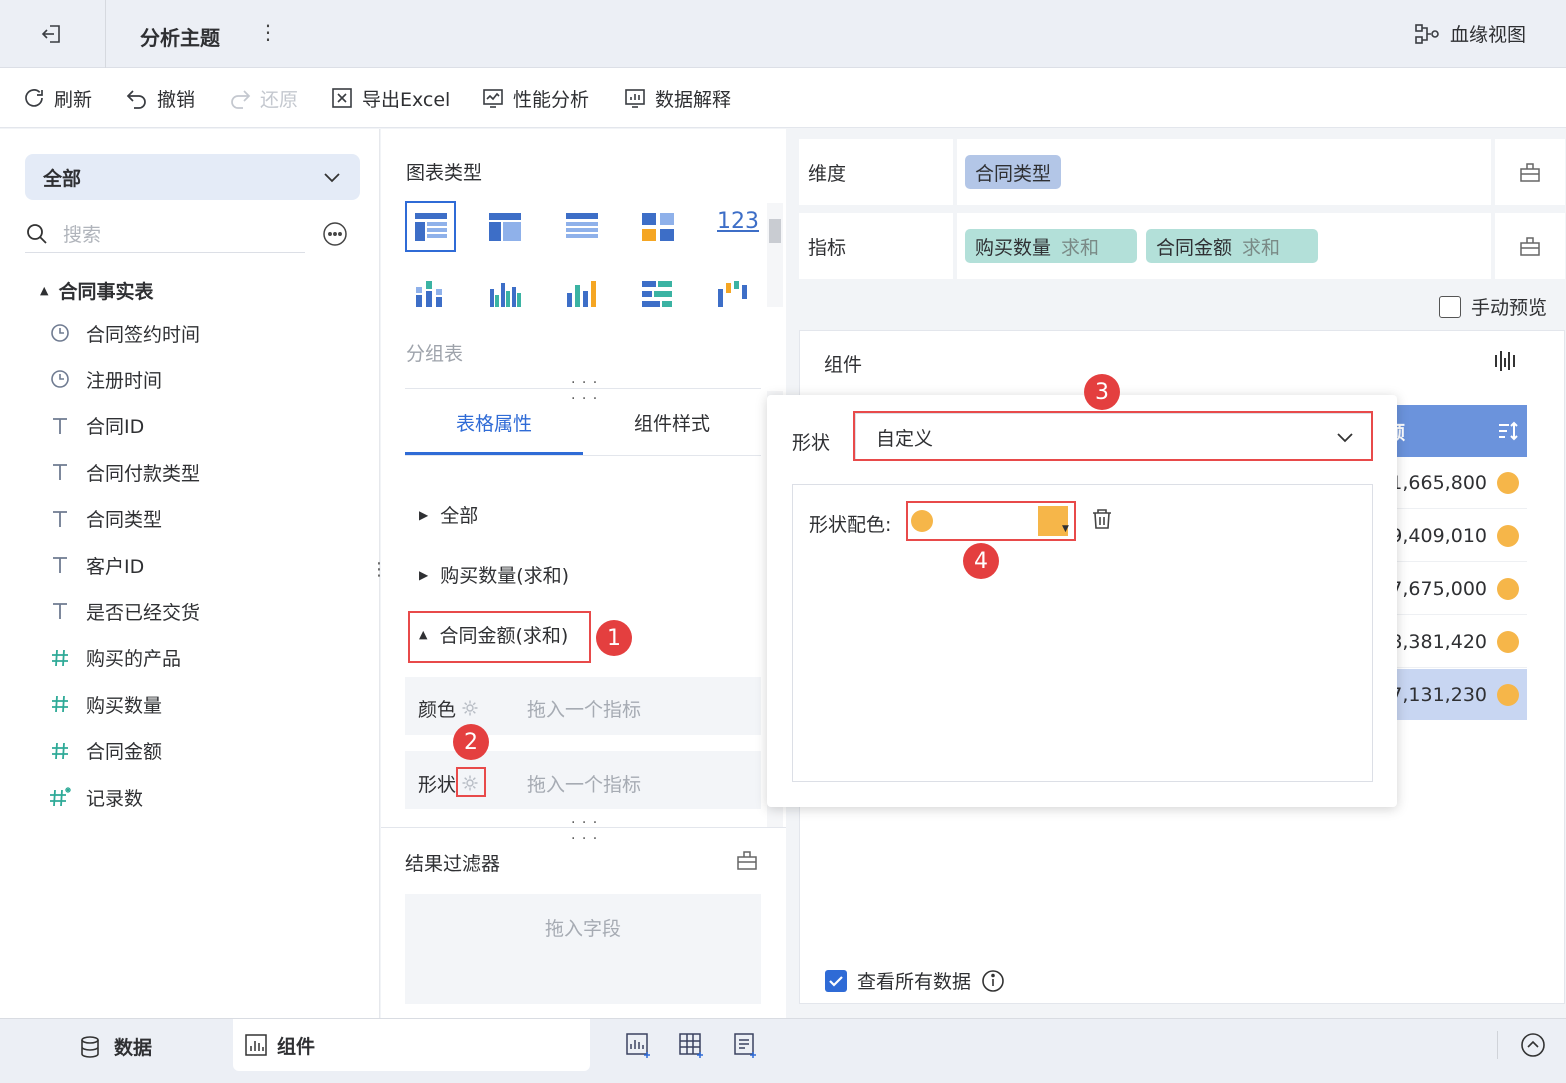 The image size is (1566, 1083). I want to click on chart-type-grouped-bar, so click(505, 294).